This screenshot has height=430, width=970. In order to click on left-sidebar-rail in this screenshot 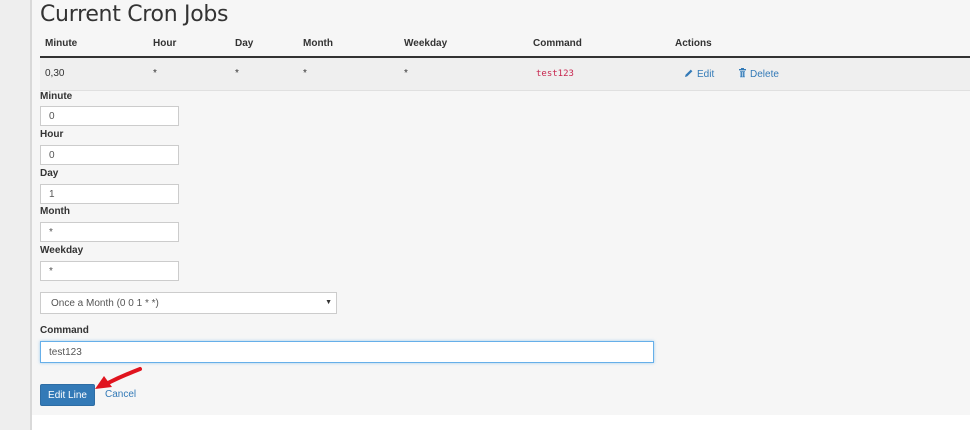, I will do `click(16, 215)`.